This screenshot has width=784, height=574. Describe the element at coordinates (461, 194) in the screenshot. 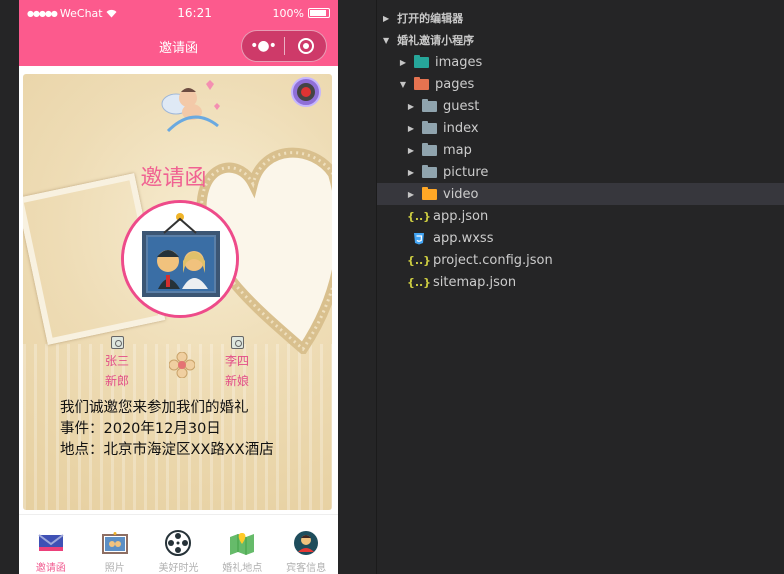

I see `tree-item-label: video` at that location.